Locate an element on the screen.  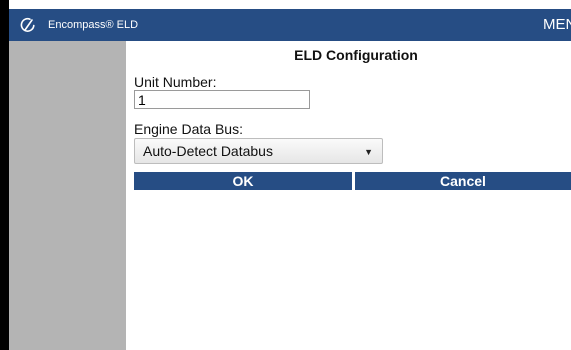
menu-button: MENU is located at coordinates (557, 25).